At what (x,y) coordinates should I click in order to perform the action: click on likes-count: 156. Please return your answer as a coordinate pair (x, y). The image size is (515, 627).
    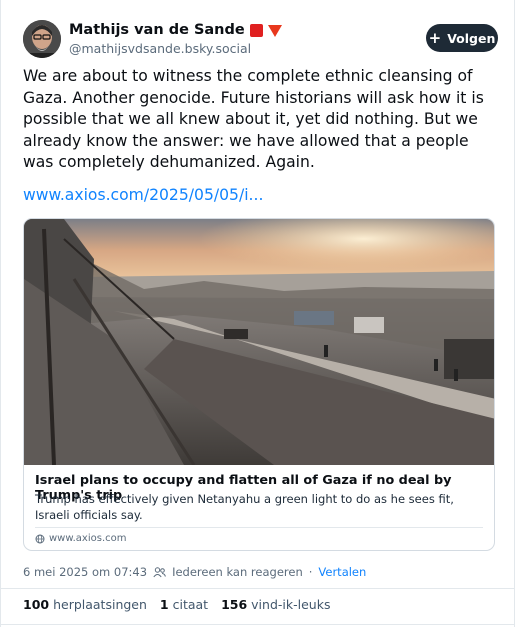
    Looking at the image, I should click on (234, 604).